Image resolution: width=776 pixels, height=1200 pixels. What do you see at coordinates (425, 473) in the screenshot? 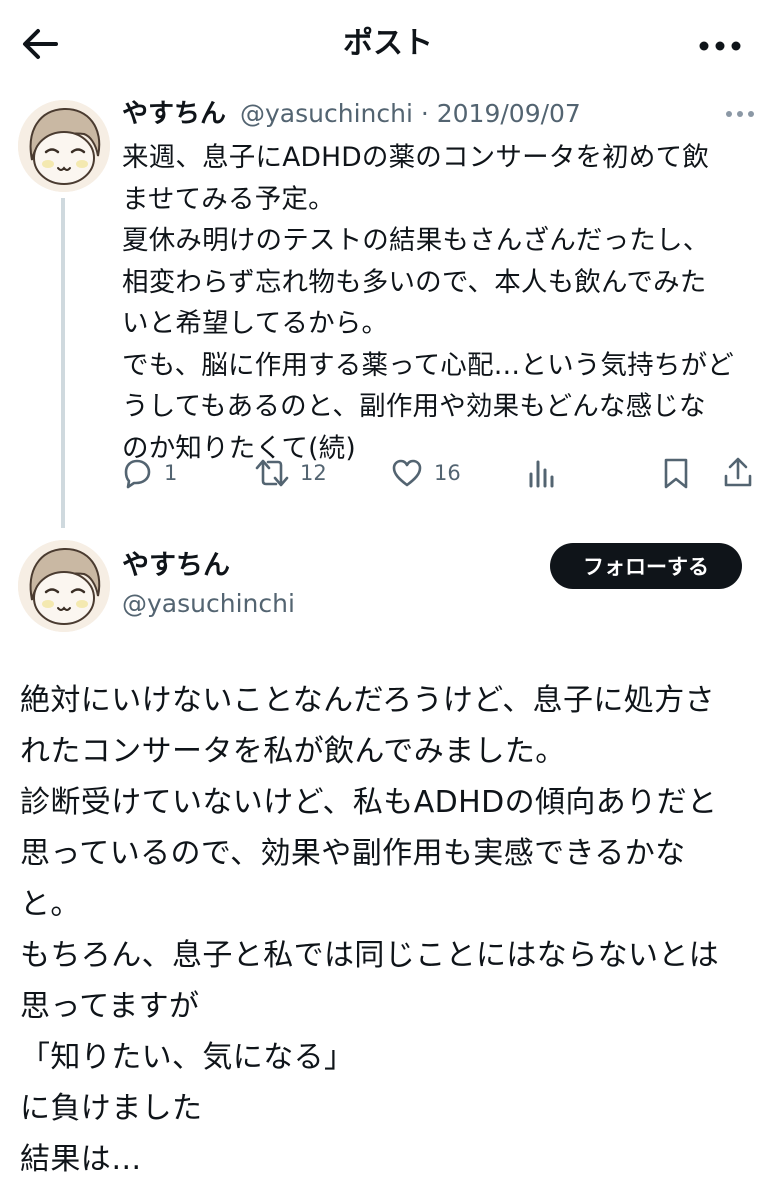
I see `like-button: 16` at bounding box center [425, 473].